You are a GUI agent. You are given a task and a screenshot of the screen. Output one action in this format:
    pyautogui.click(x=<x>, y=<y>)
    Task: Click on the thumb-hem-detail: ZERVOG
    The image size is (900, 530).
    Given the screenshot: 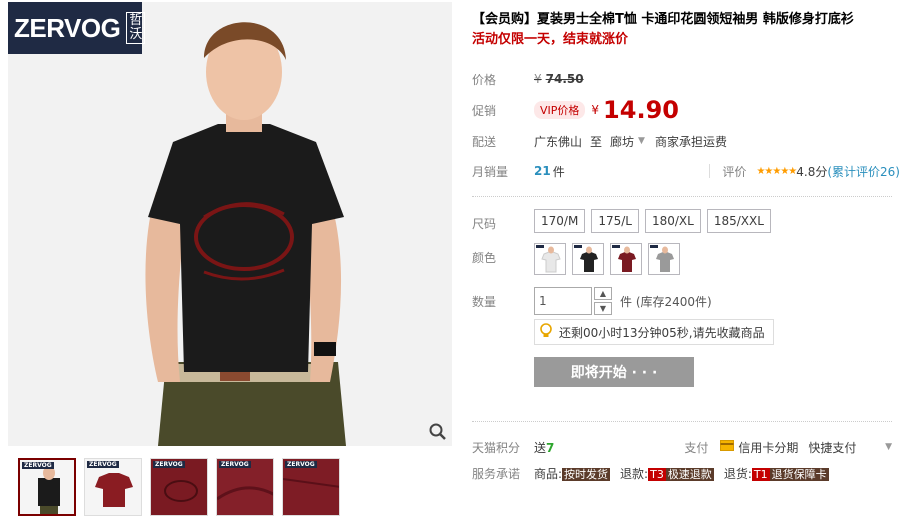 What is the action you would take?
    pyautogui.click(x=311, y=487)
    